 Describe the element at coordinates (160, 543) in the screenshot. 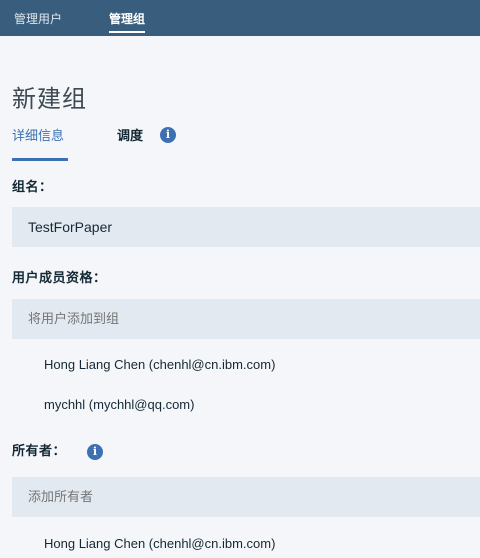

I see `owner-item: Hong Liang Chen (chenhl@cn.ibm.com)` at that location.